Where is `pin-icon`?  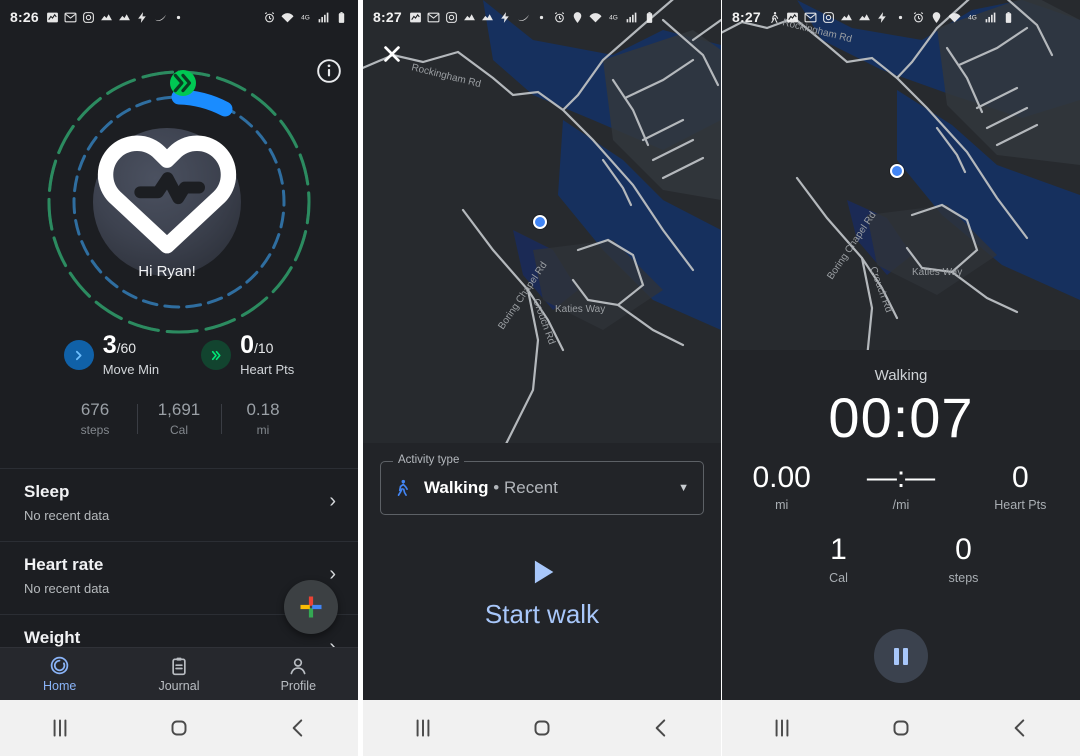
pin-icon is located at coordinates (577, 17).